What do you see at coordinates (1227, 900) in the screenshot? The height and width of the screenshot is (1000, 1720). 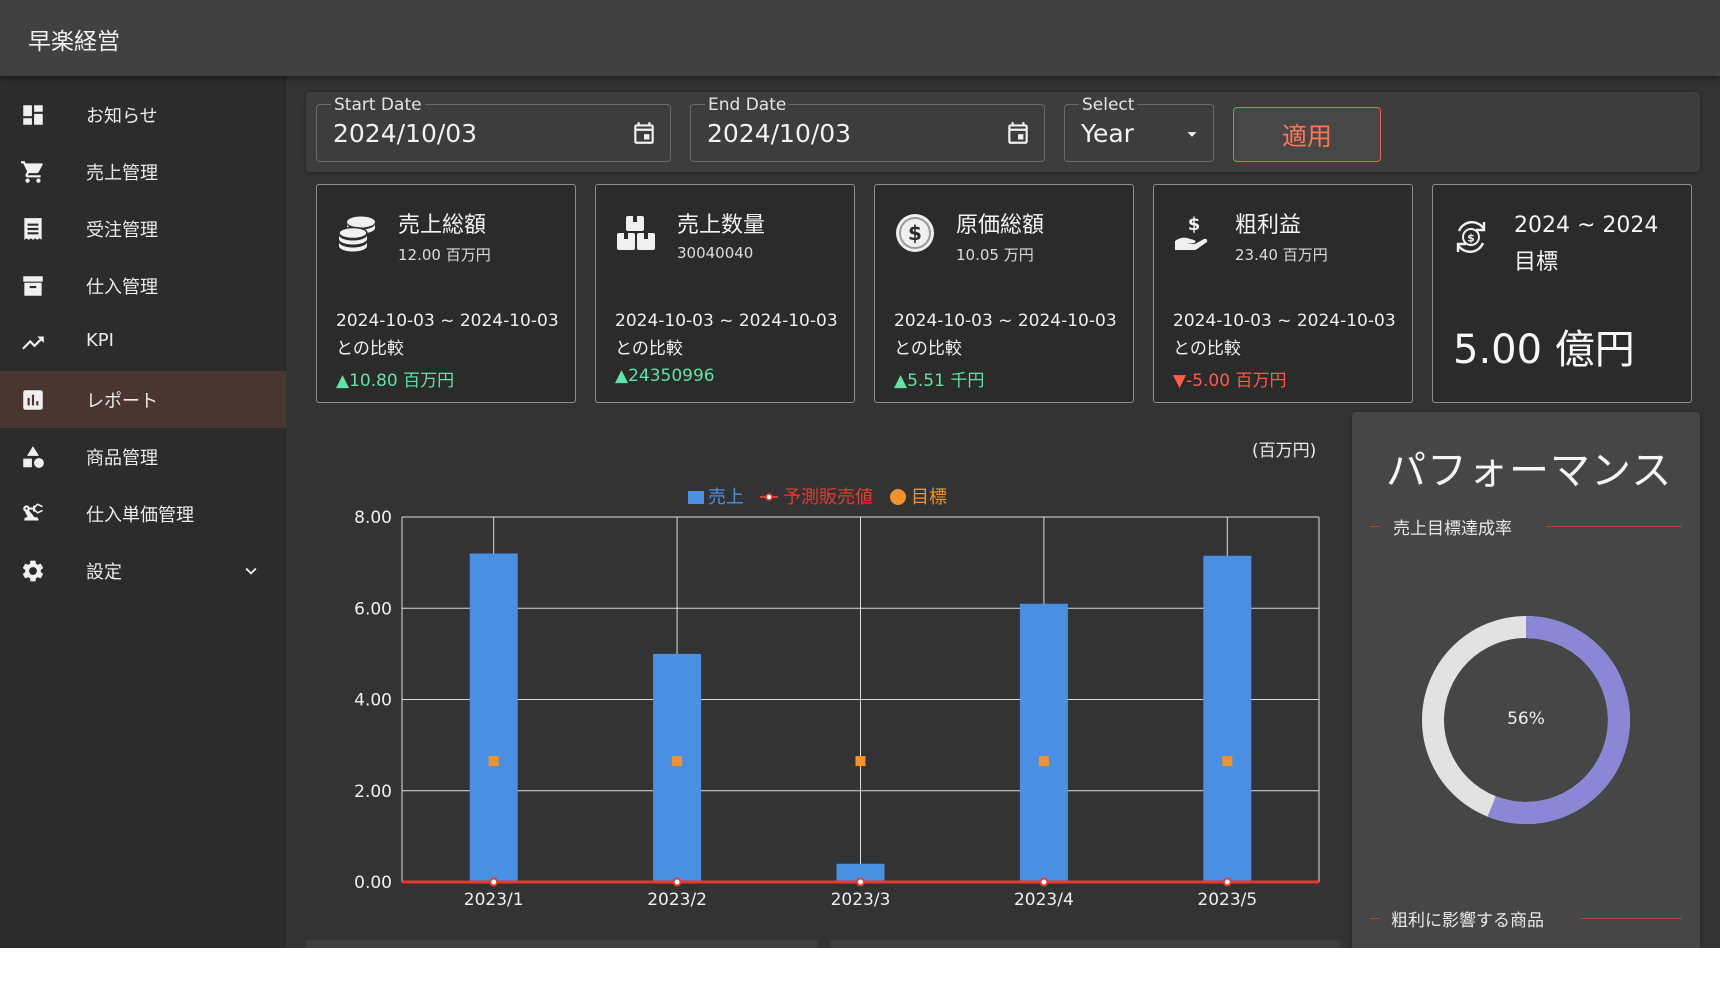 I see `x-tick-label: 2023/5` at bounding box center [1227, 900].